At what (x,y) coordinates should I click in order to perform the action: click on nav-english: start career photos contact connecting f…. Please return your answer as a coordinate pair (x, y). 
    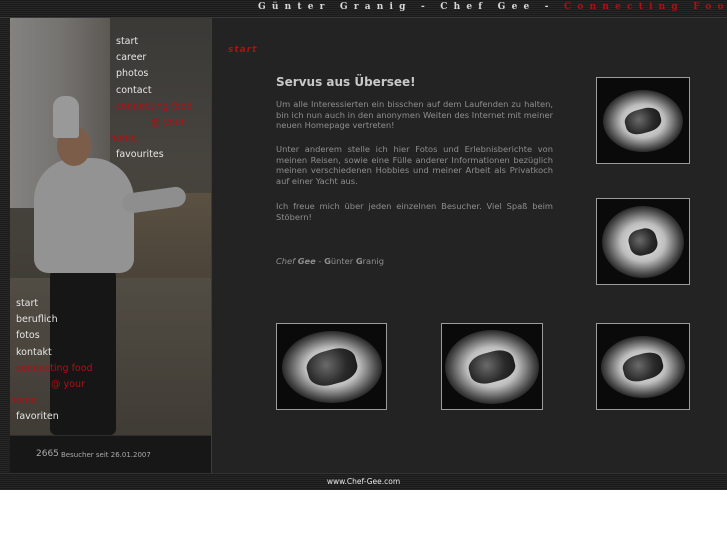
    Looking at the image, I should click on (160, 99).